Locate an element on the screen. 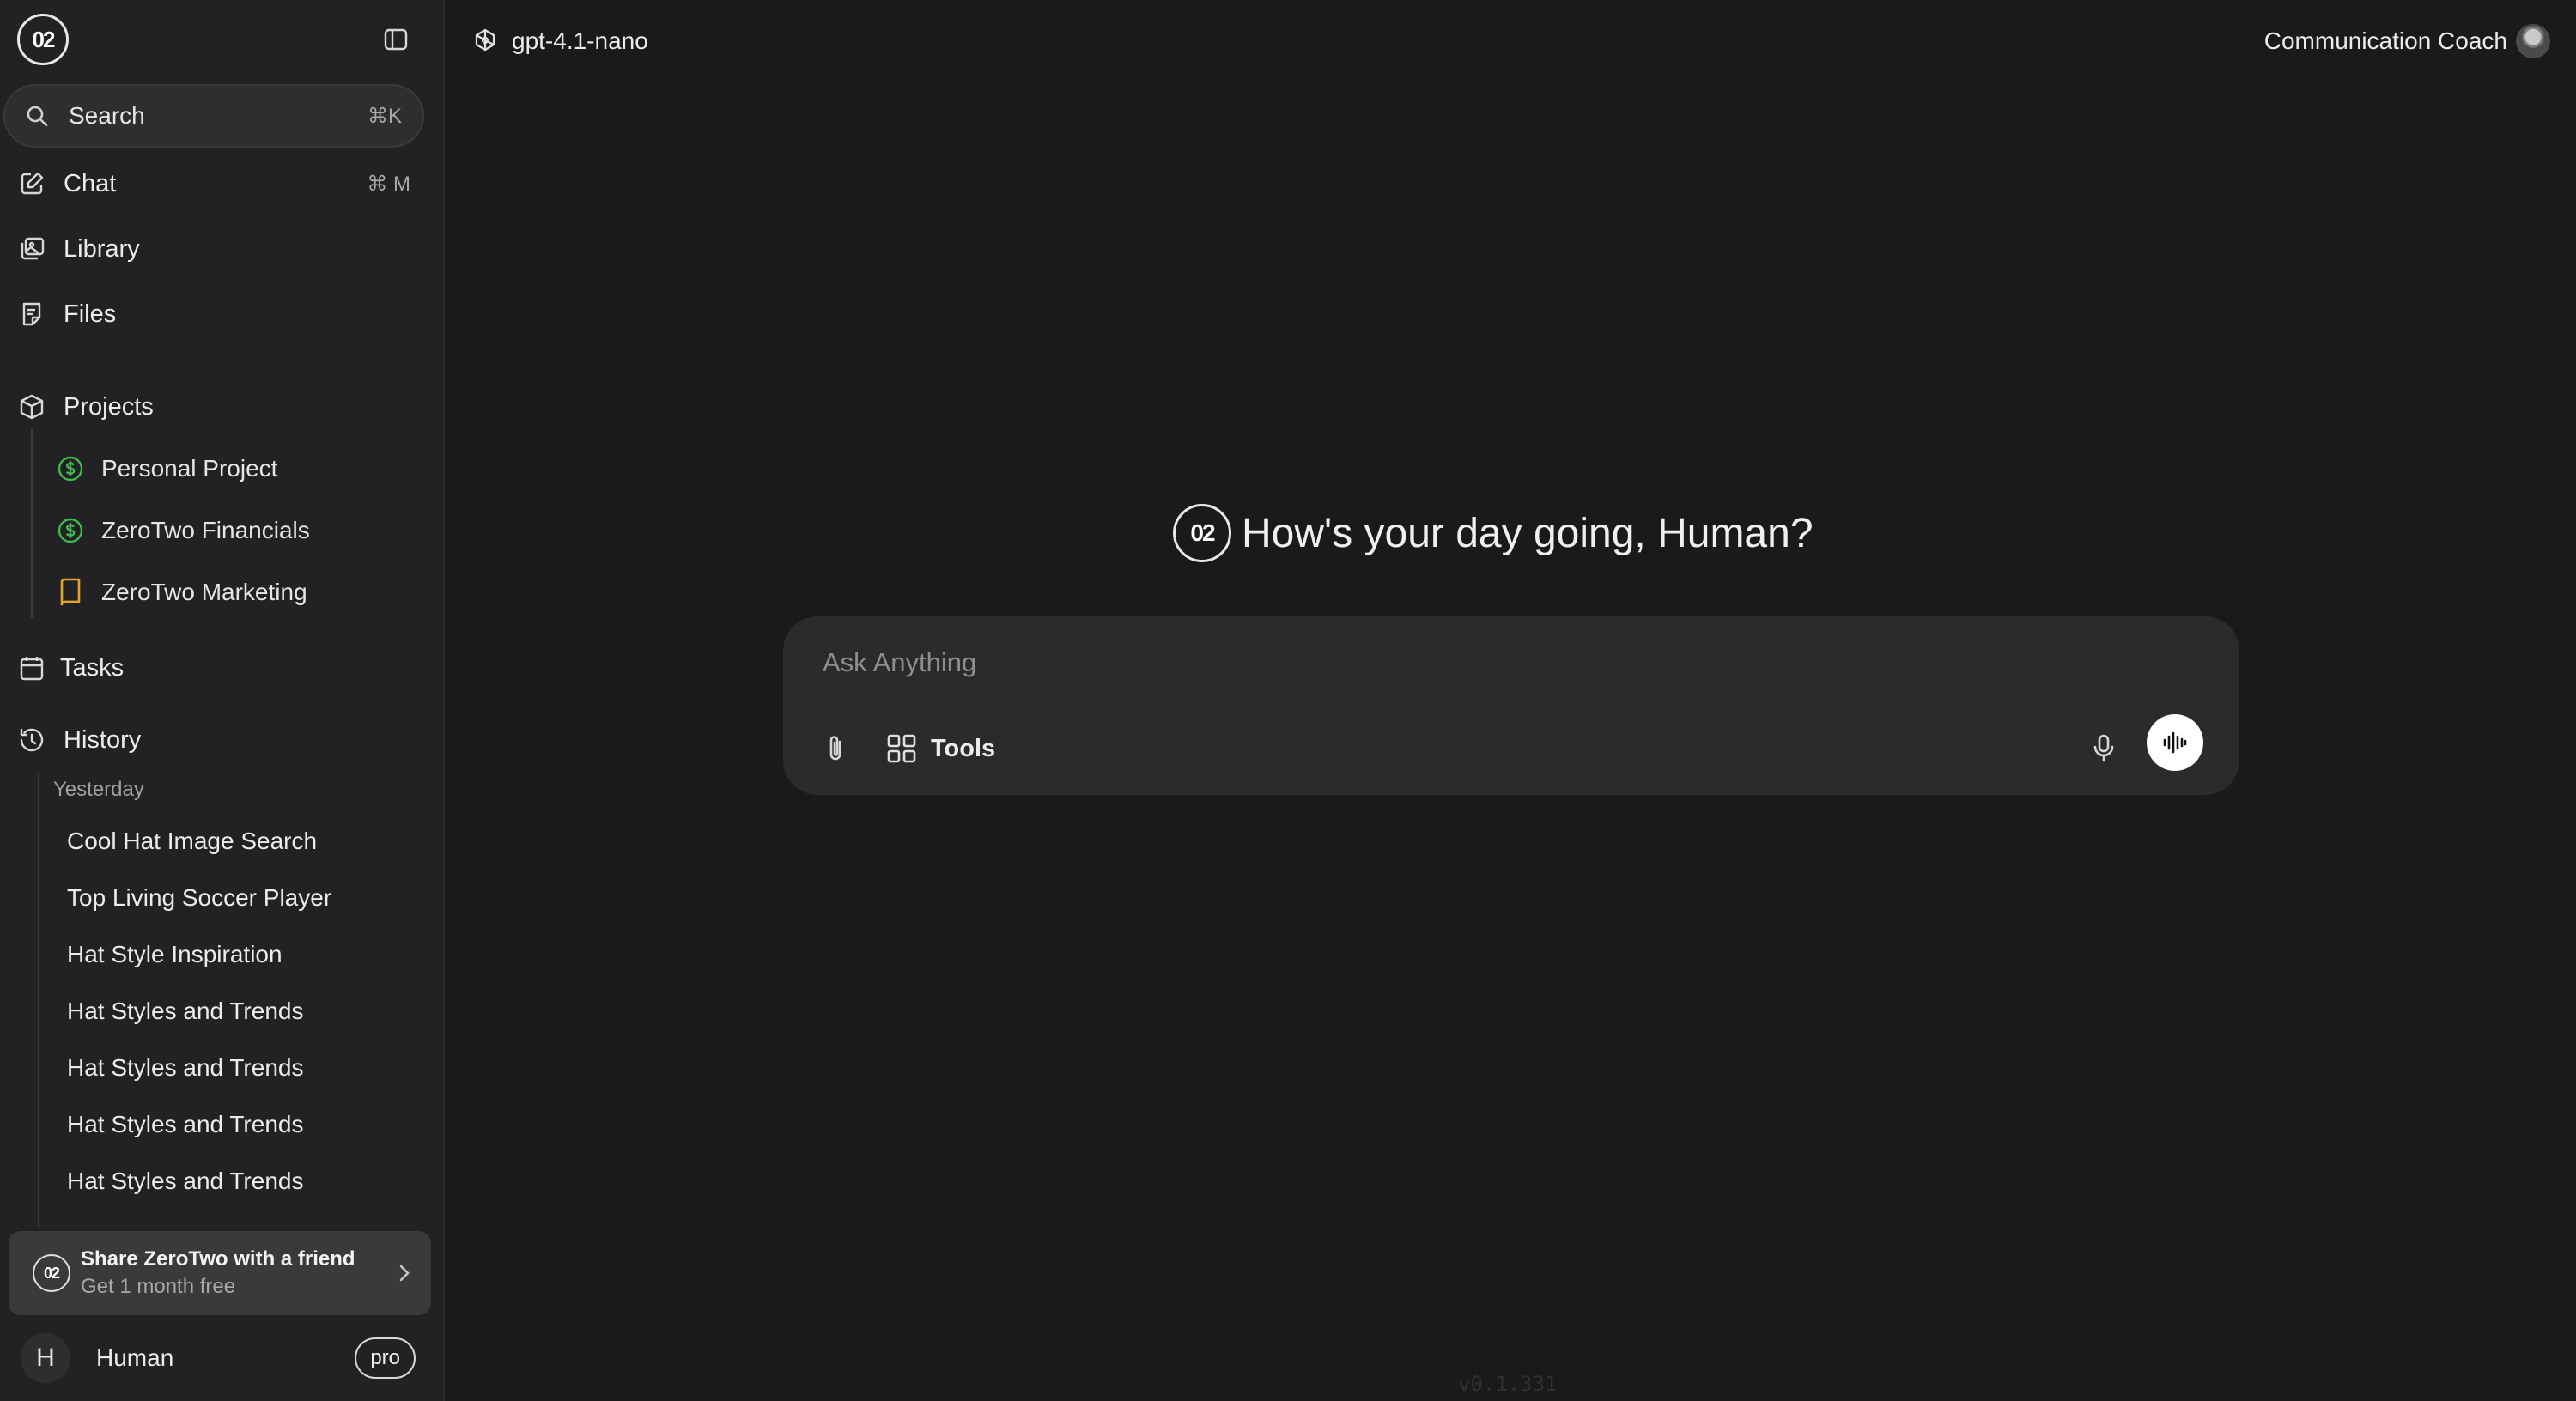  model-selector: gpt-4.1-nano is located at coordinates (559, 41).